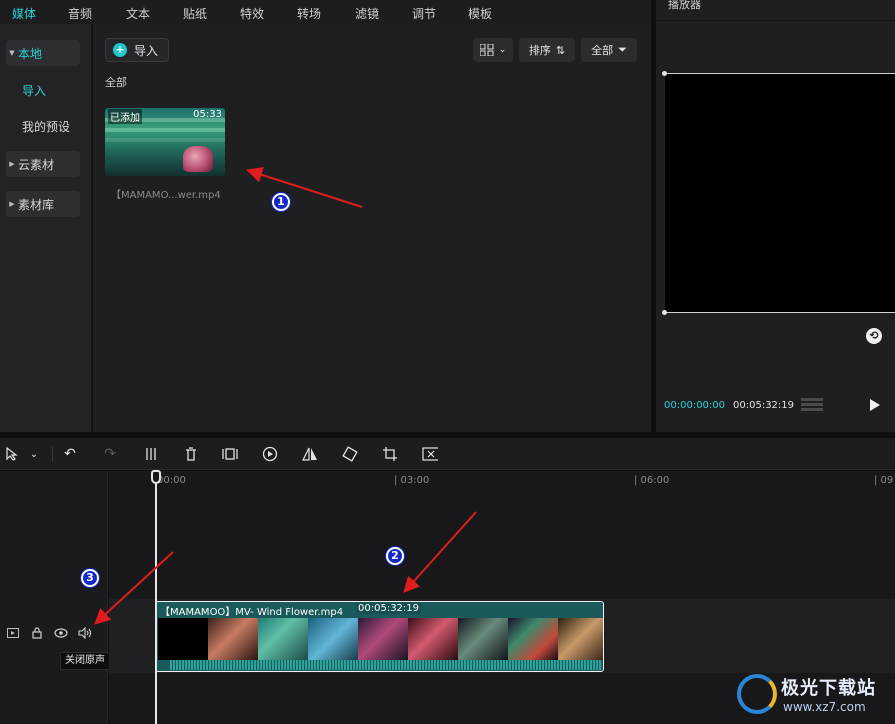 The height and width of the screenshot is (724, 895). I want to click on tab-effects: 特效, so click(252, 13).